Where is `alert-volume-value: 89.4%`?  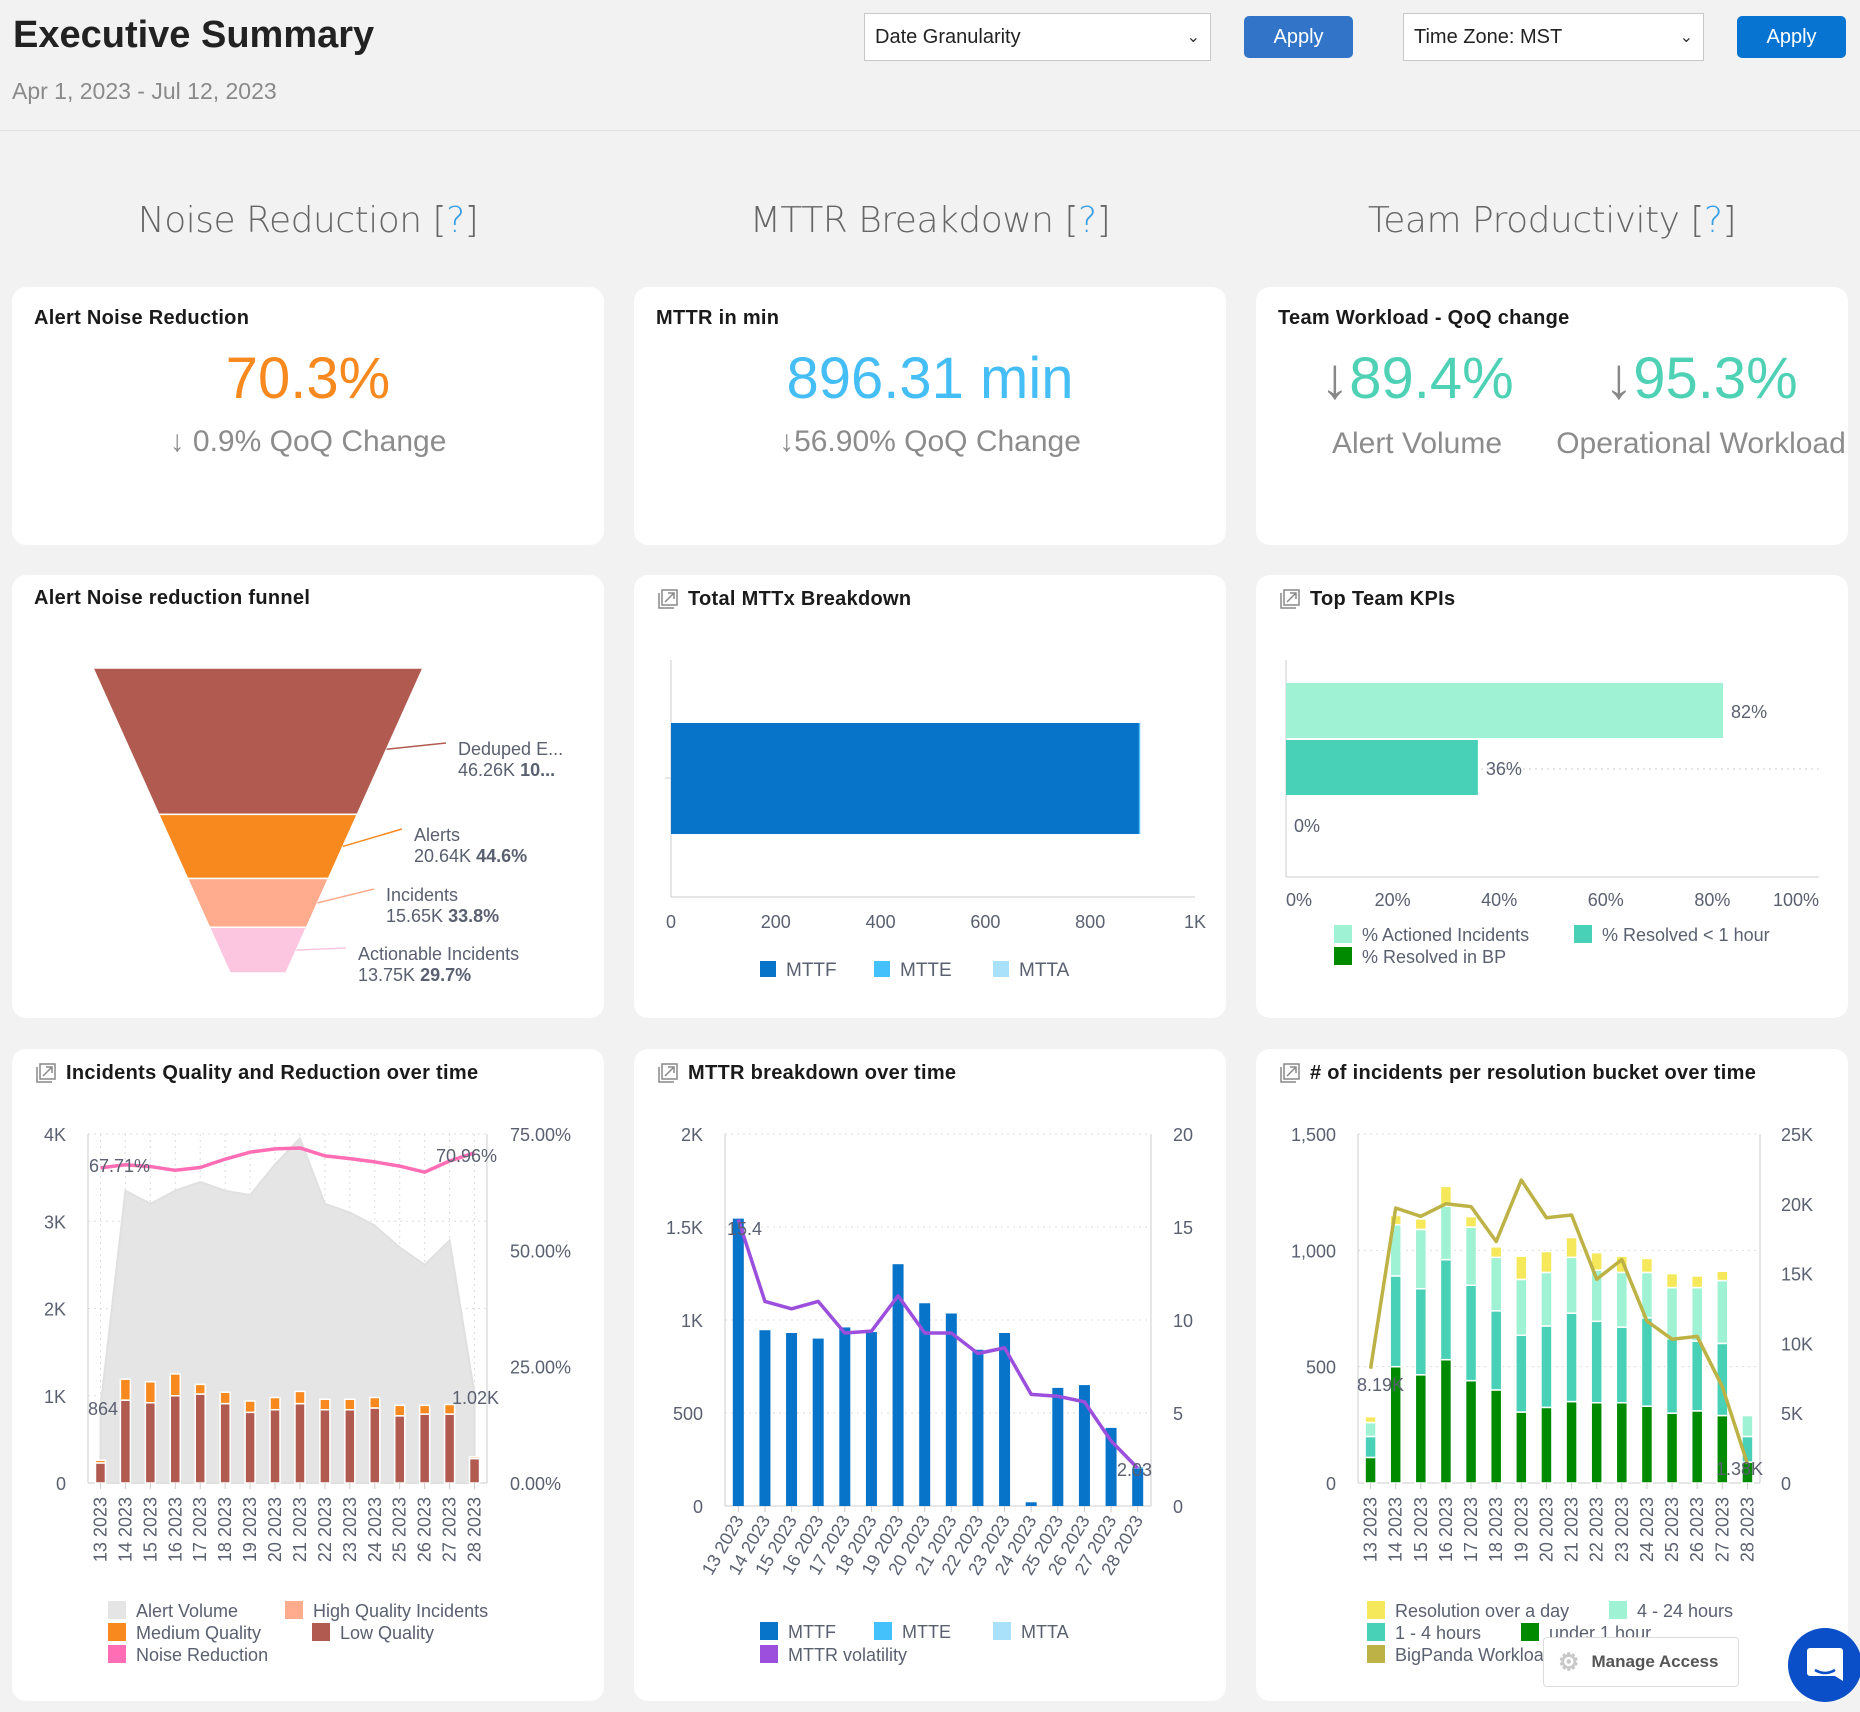 alert-volume-value: 89.4% is located at coordinates (1431, 378).